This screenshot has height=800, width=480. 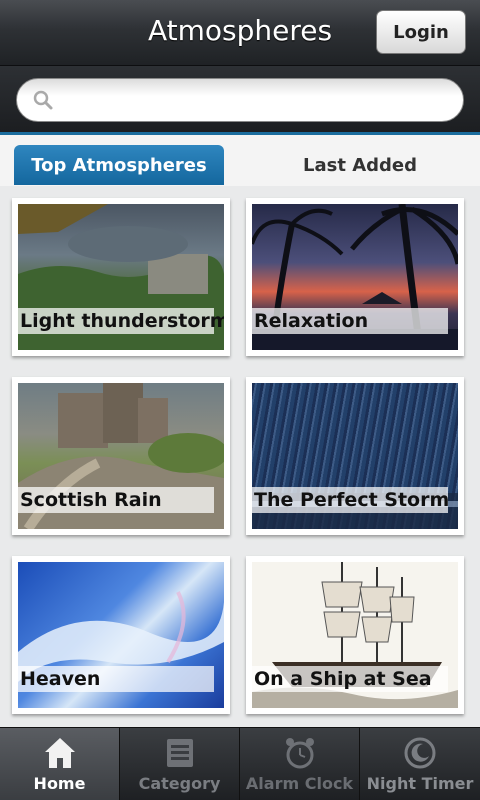 I want to click on home-icon, so click(x=59, y=753).